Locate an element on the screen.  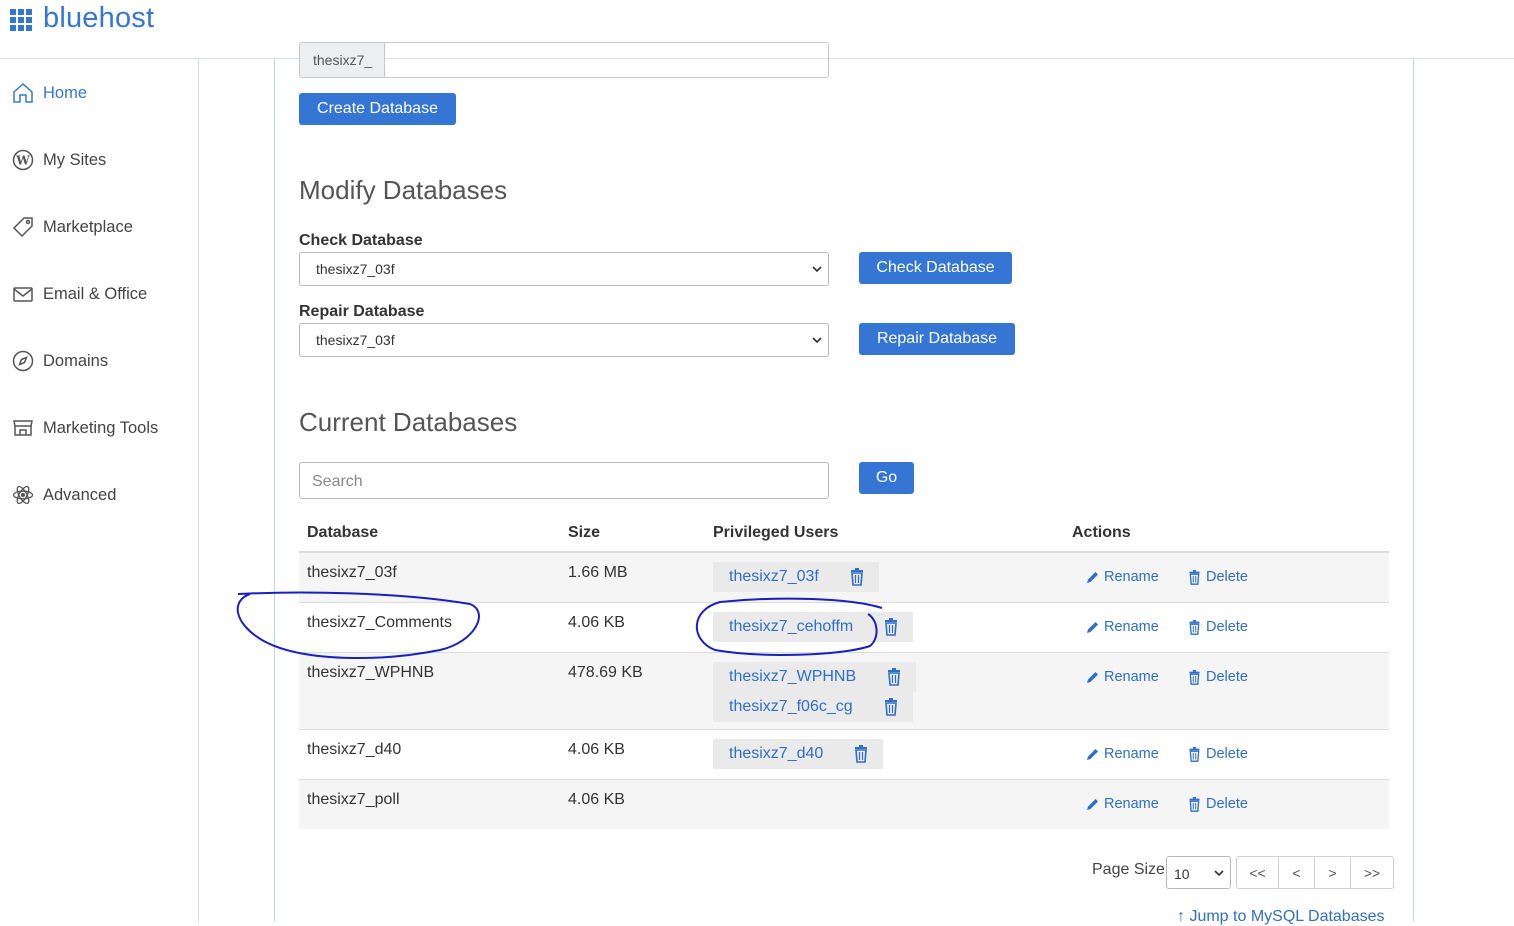
logo-grid-icon is located at coordinates (21, 19).